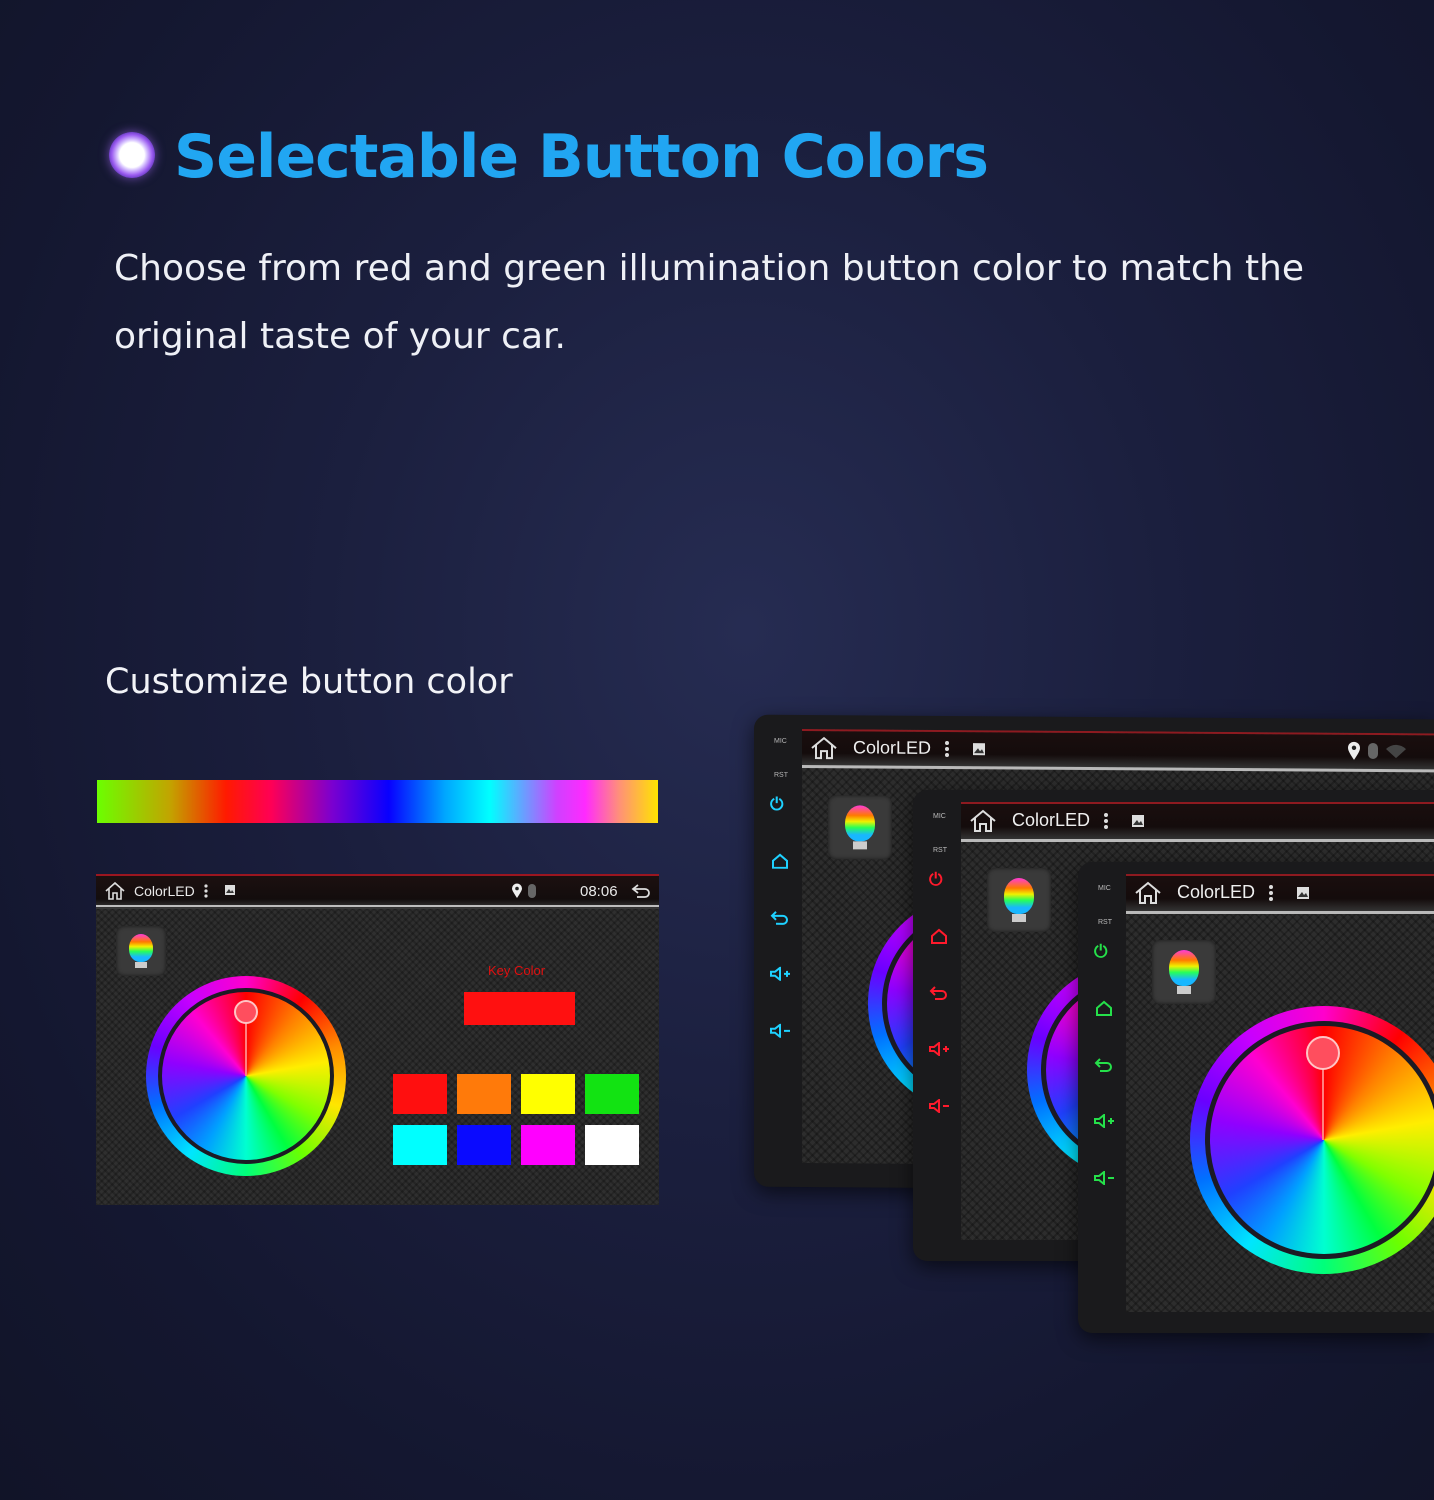  I want to click on swatch-magenta, so click(548, 1145).